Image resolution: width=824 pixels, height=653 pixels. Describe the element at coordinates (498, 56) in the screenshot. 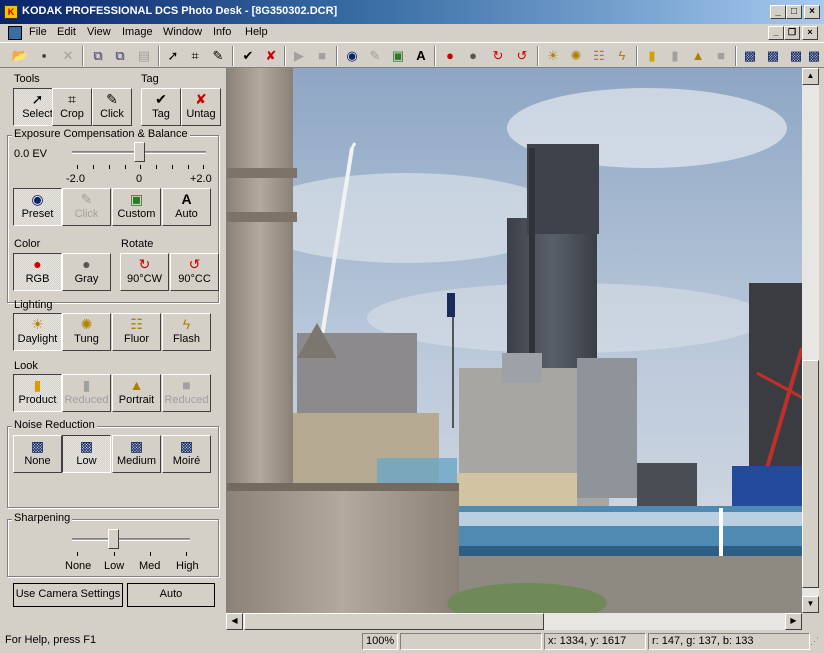

I see `rotate-cw-icon: ↻` at that location.